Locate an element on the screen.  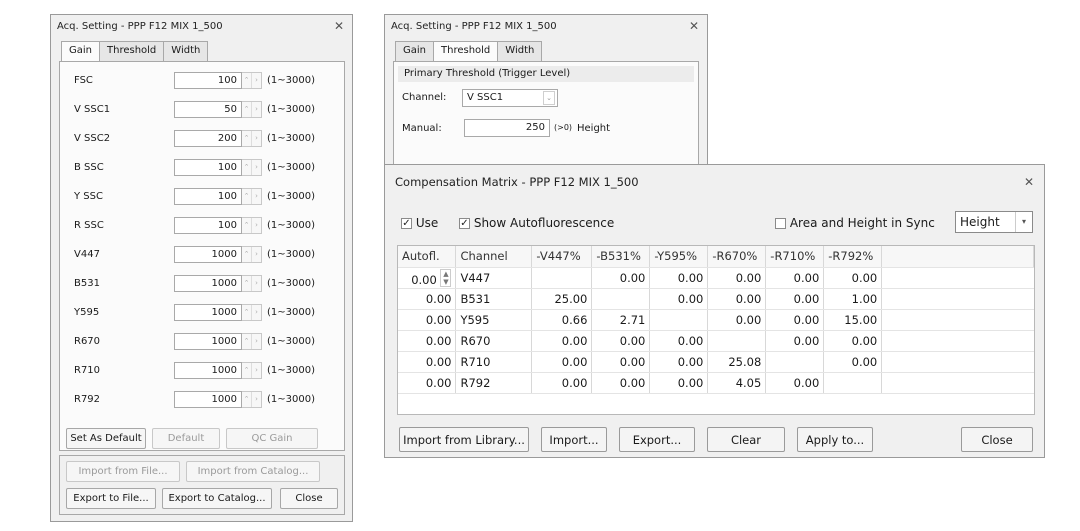
matrix-column-header: Channel is located at coordinates (494, 257).